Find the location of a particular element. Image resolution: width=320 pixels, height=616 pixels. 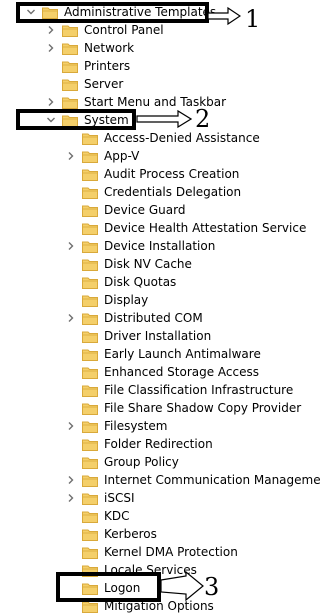

tree-item-kerberos: Kerberos is located at coordinates (111, 534).